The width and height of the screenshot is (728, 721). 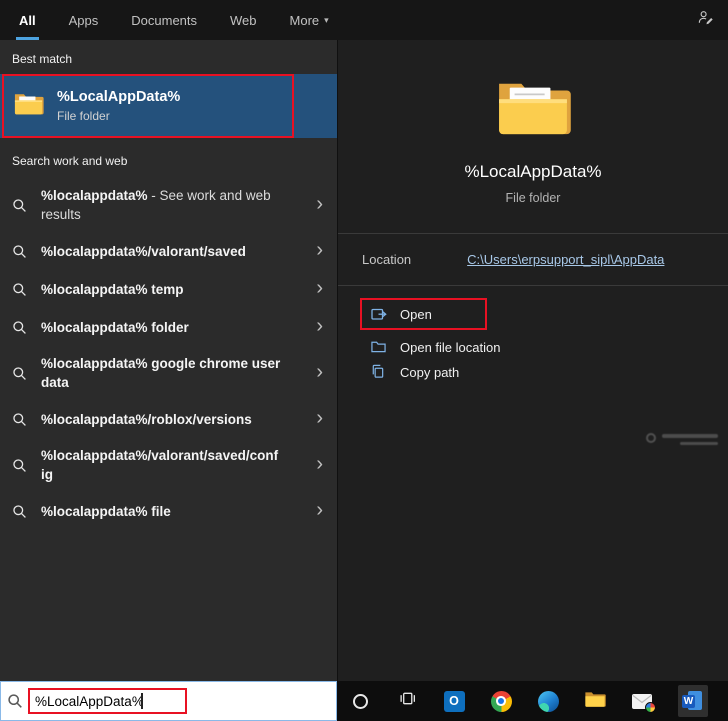 What do you see at coordinates (309, 20) in the screenshot?
I see `tab-more: More ▾` at bounding box center [309, 20].